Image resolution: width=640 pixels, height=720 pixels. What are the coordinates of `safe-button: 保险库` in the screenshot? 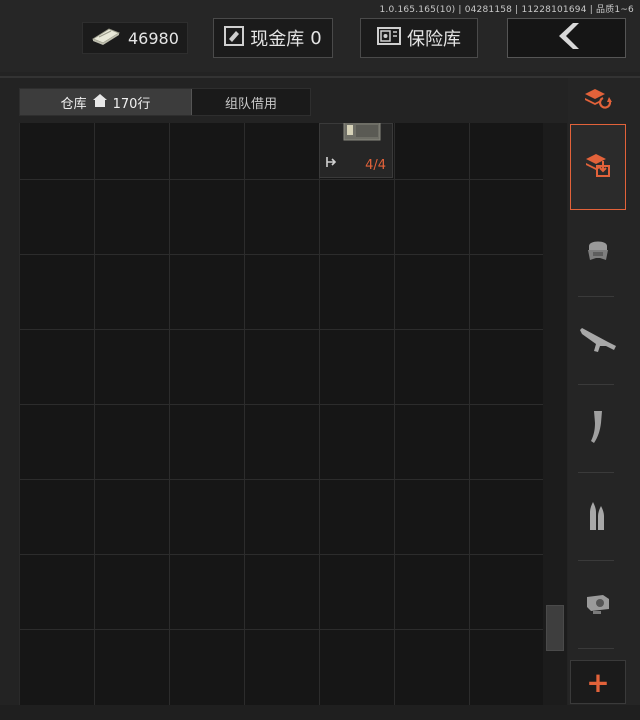 It's located at (419, 38).